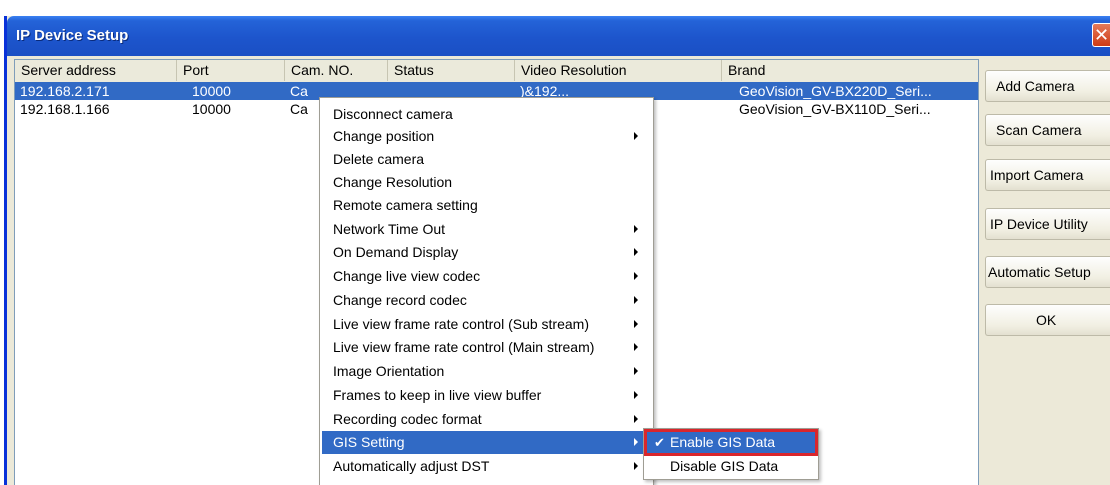 The height and width of the screenshot is (485, 1110). I want to click on menu-item-label: On Demand Display, so click(396, 252).